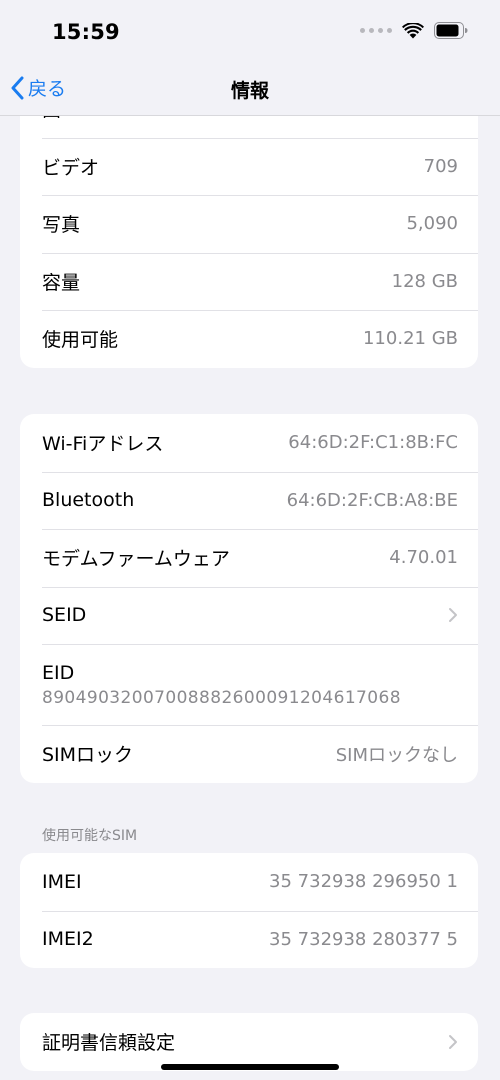 The width and height of the screenshot is (500, 1080). I want to click on row-value: 110.21 GB, so click(410, 339).